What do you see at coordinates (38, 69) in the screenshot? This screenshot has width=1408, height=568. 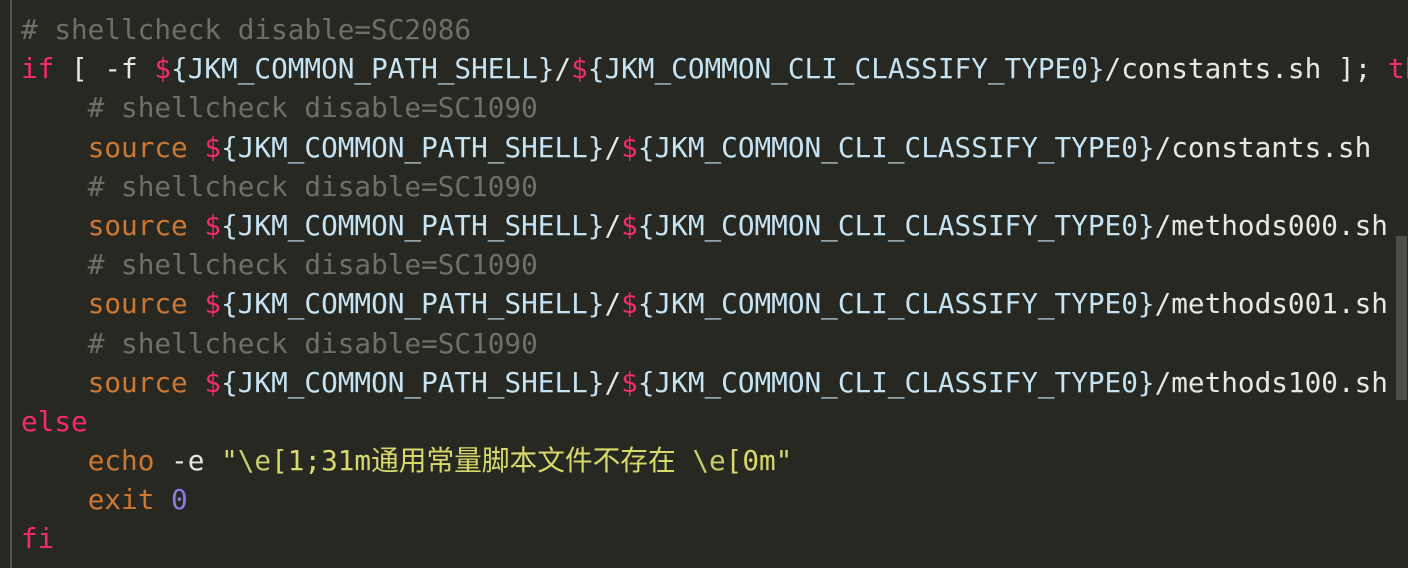 I see `token-keyword: if` at bounding box center [38, 69].